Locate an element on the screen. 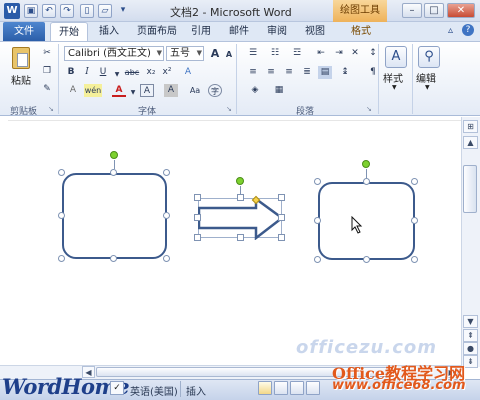 The image size is (480, 400). shrink-font-button: A is located at coordinates (229, 54).